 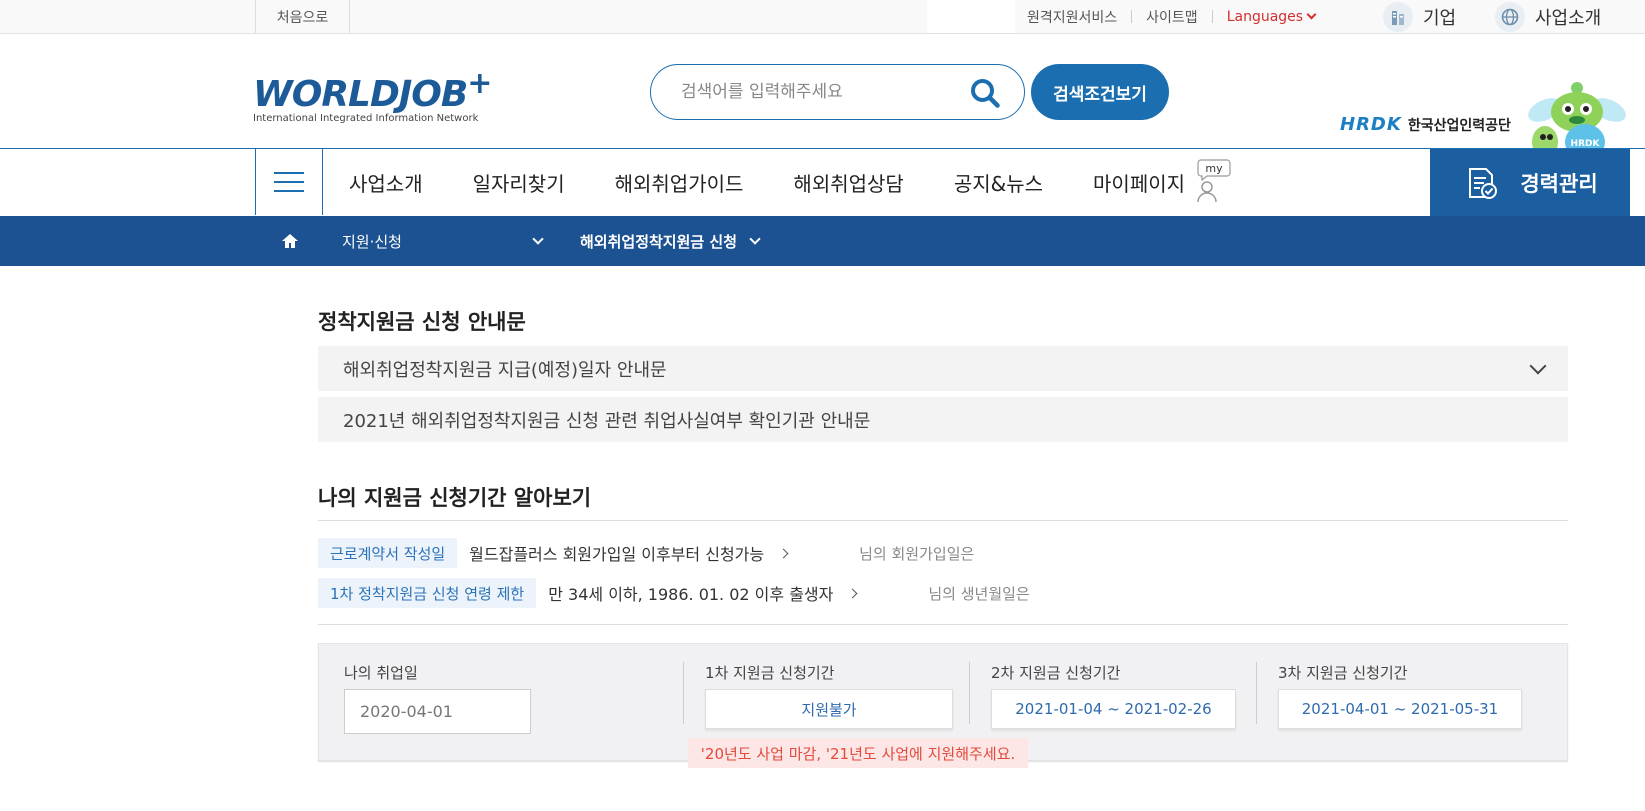 What do you see at coordinates (1483, 183) in the screenshot?
I see `document-check-icon` at bounding box center [1483, 183].